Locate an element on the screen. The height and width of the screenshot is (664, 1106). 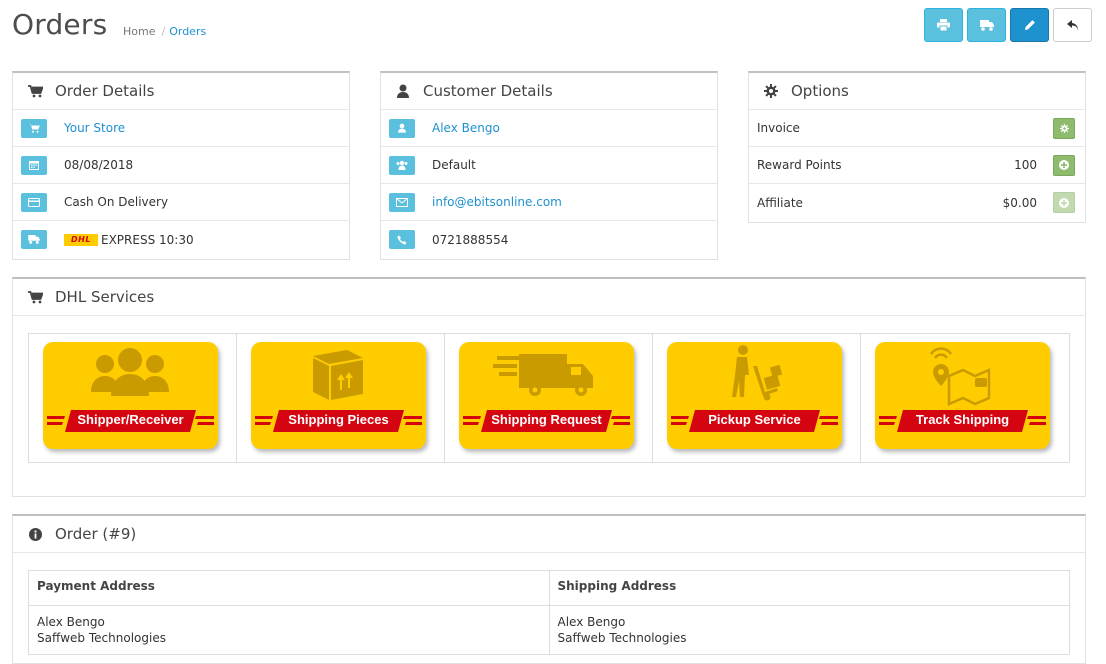
hand-trolley-icon is located at coordinates (757, 373).